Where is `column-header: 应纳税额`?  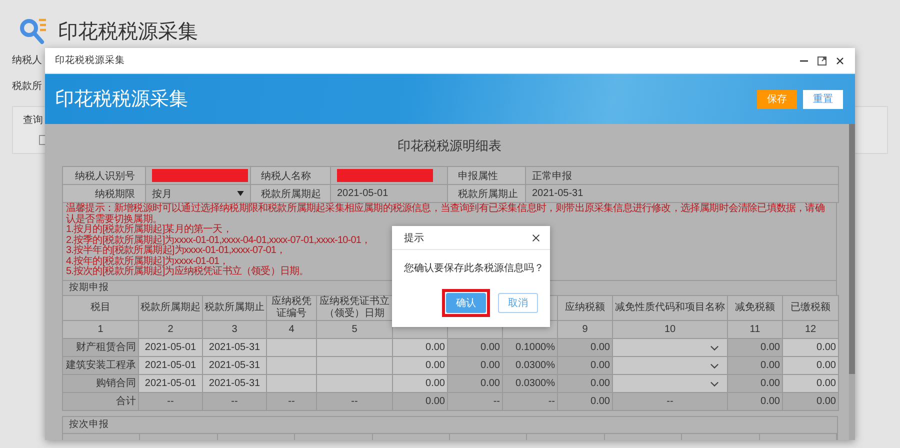 column-header: 应纳税额 is located at coordinates (585, 307).